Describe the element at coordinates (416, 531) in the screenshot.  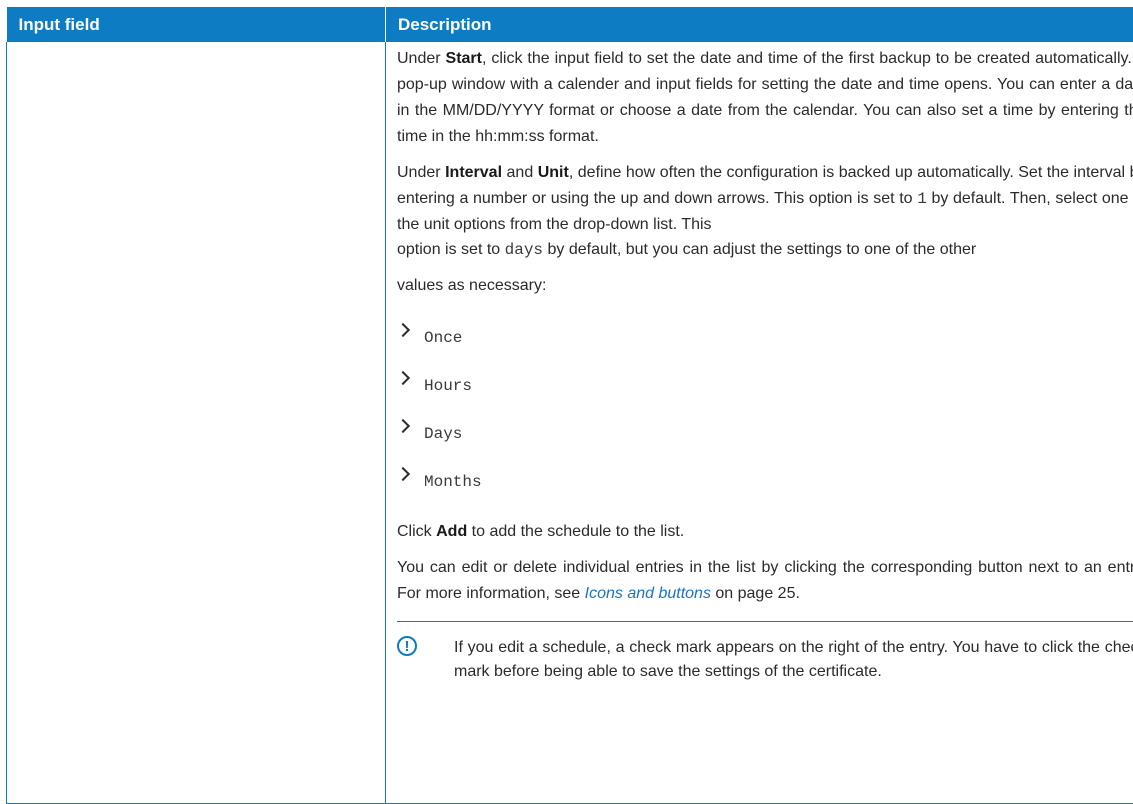
I see `text: Click` at that location.